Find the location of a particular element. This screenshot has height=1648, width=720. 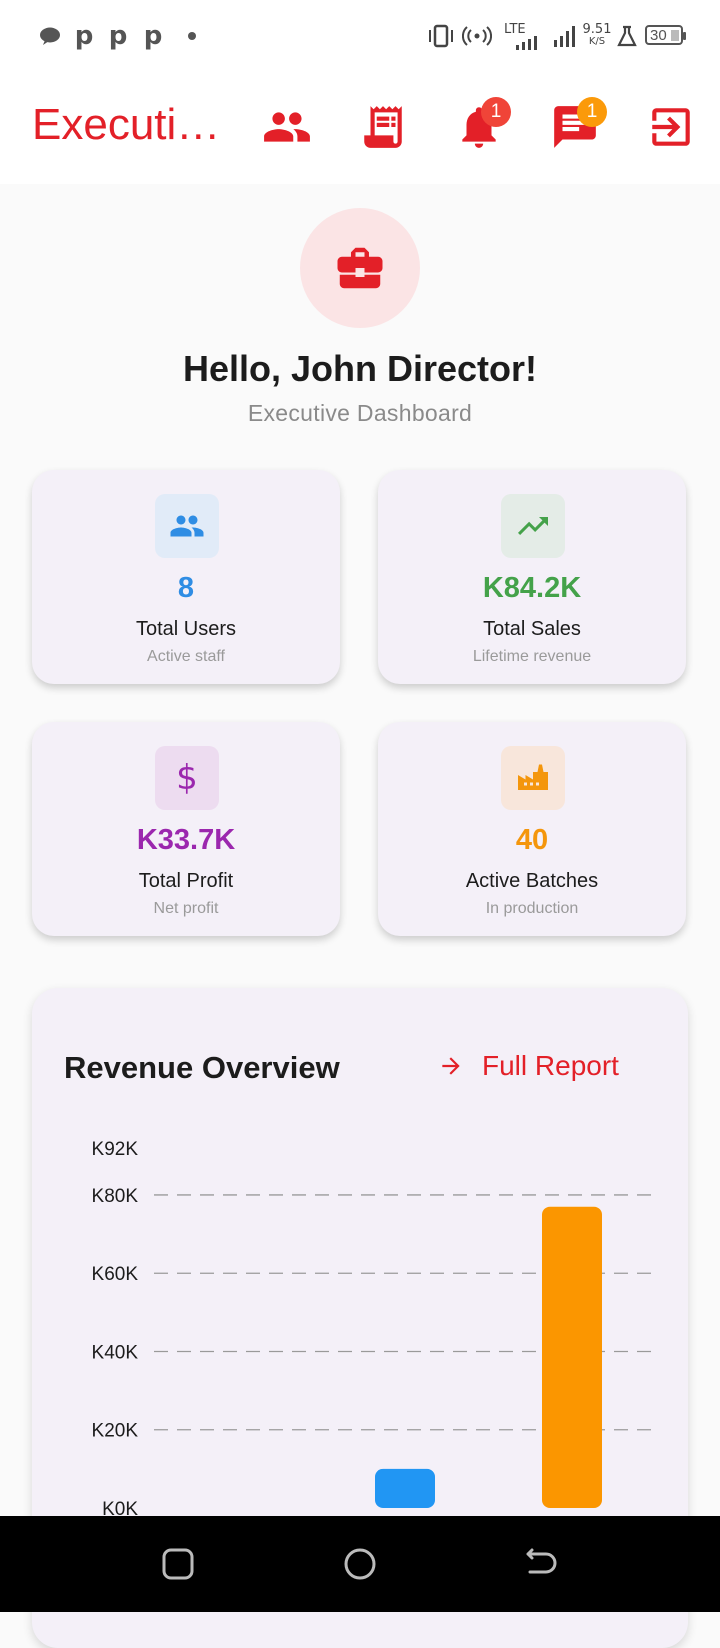

receipt-button is located at coordinates (383, 127).